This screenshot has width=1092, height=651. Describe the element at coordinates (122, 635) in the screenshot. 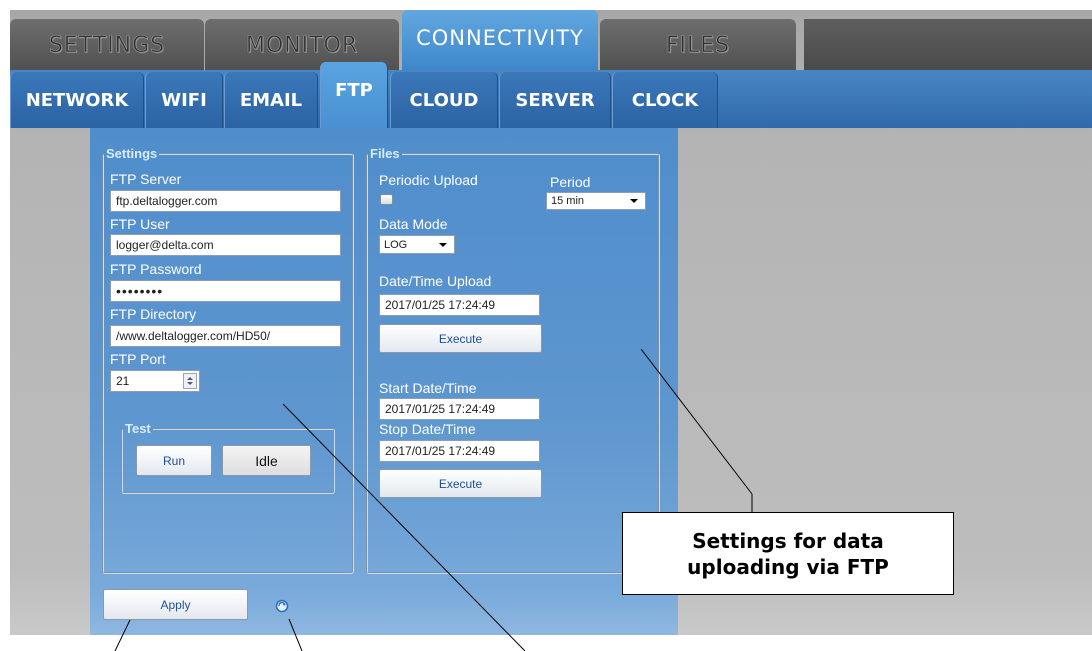

I see `leader-line-apply` at that location.